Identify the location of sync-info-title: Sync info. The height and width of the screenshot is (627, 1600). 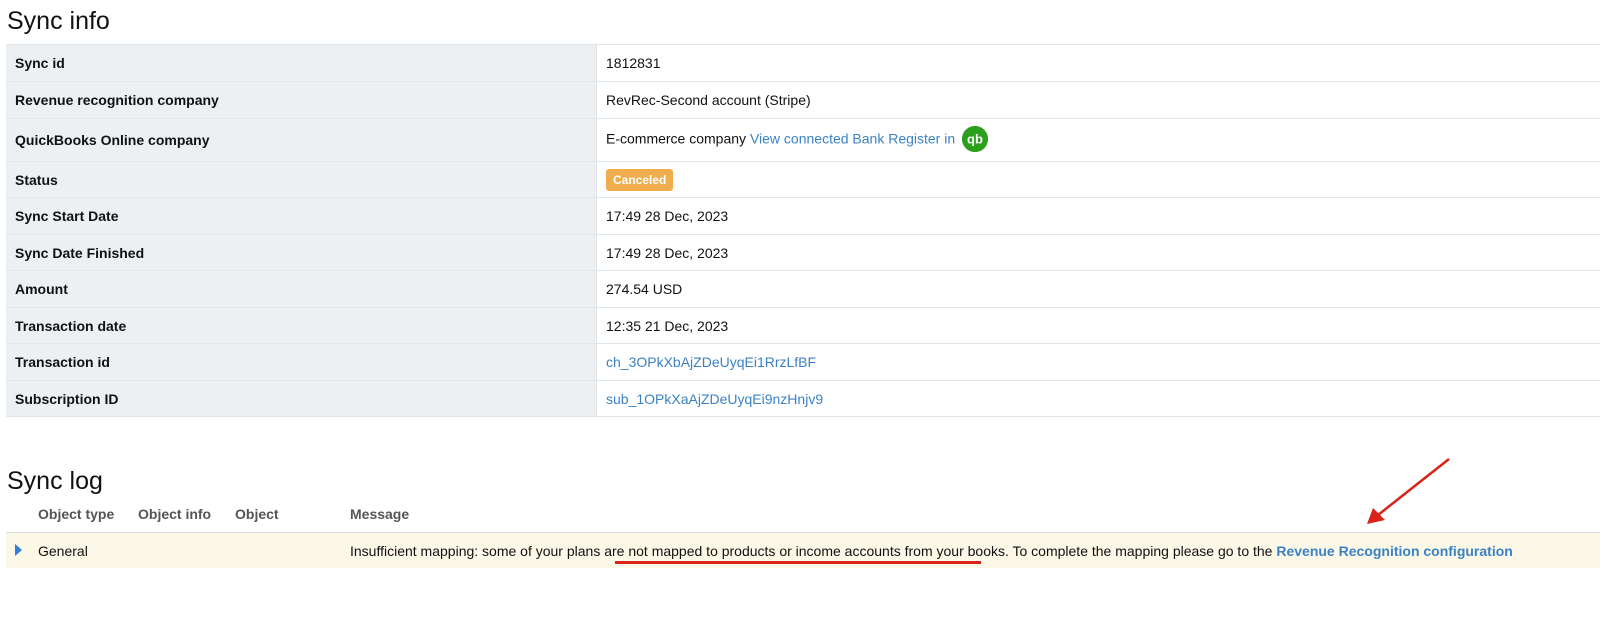
(58, 21).